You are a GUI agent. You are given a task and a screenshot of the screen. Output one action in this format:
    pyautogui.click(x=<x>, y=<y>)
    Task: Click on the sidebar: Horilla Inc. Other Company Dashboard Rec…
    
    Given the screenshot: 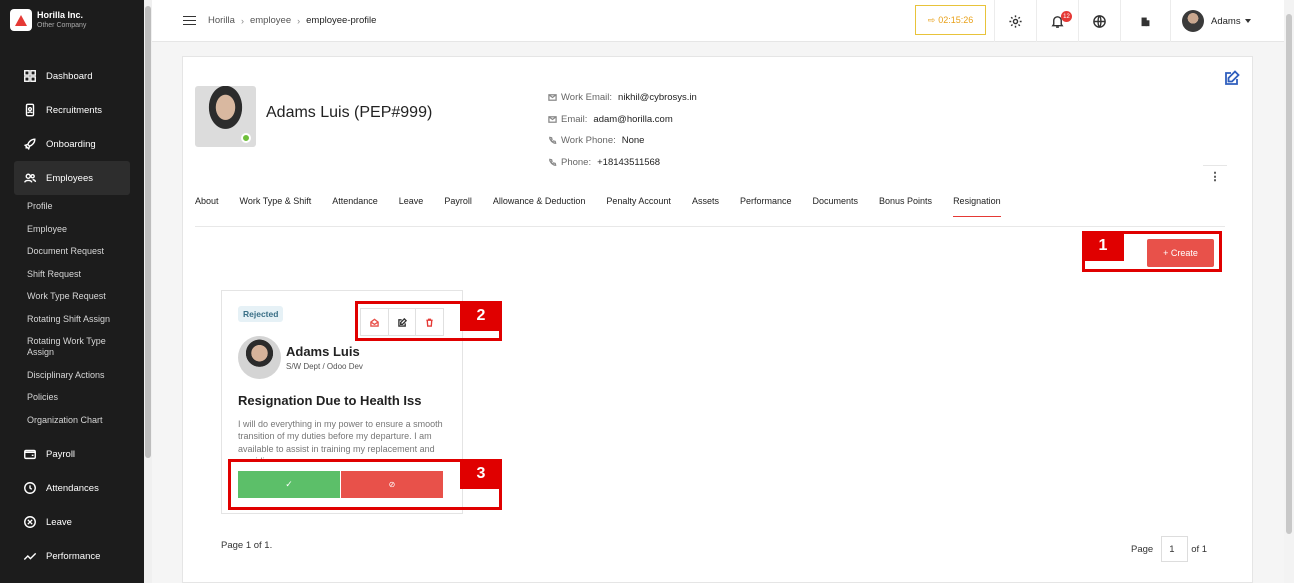 What is the action you would take?
    pyautogui.click(x=72, y=291)
    